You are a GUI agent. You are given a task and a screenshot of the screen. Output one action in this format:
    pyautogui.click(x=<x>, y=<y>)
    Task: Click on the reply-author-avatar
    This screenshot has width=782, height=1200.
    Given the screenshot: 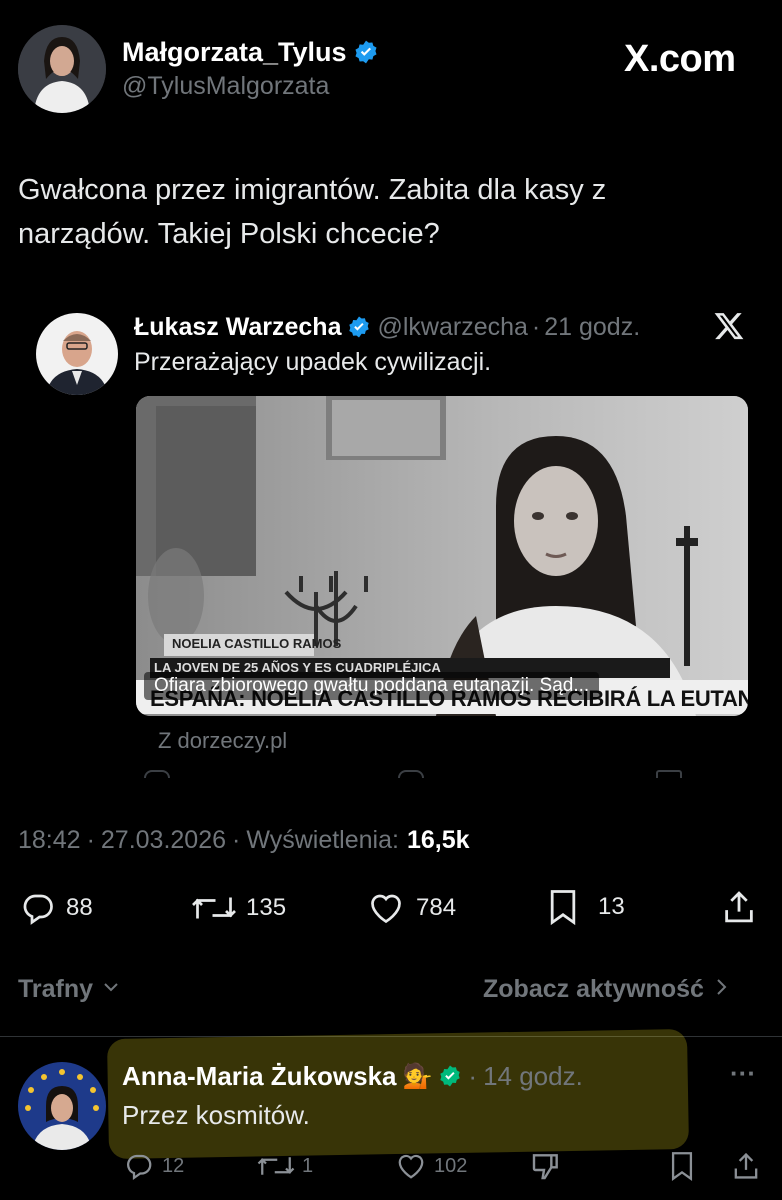 What is the action you would take?
    pyautogui.click(x=62, y=1106)
    